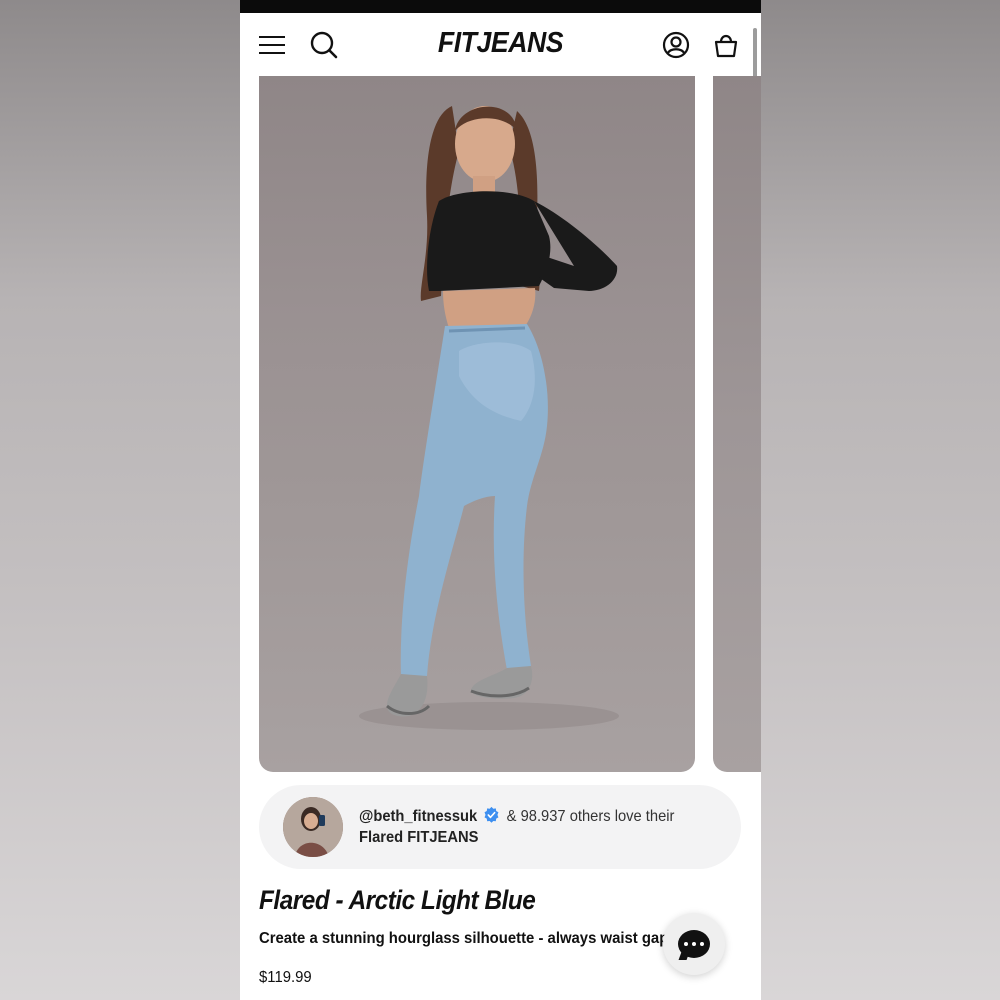 Image resolution: width=1000 pixels, height=1000 pixels. I want to click on avatar-photo, so click(313, 827).